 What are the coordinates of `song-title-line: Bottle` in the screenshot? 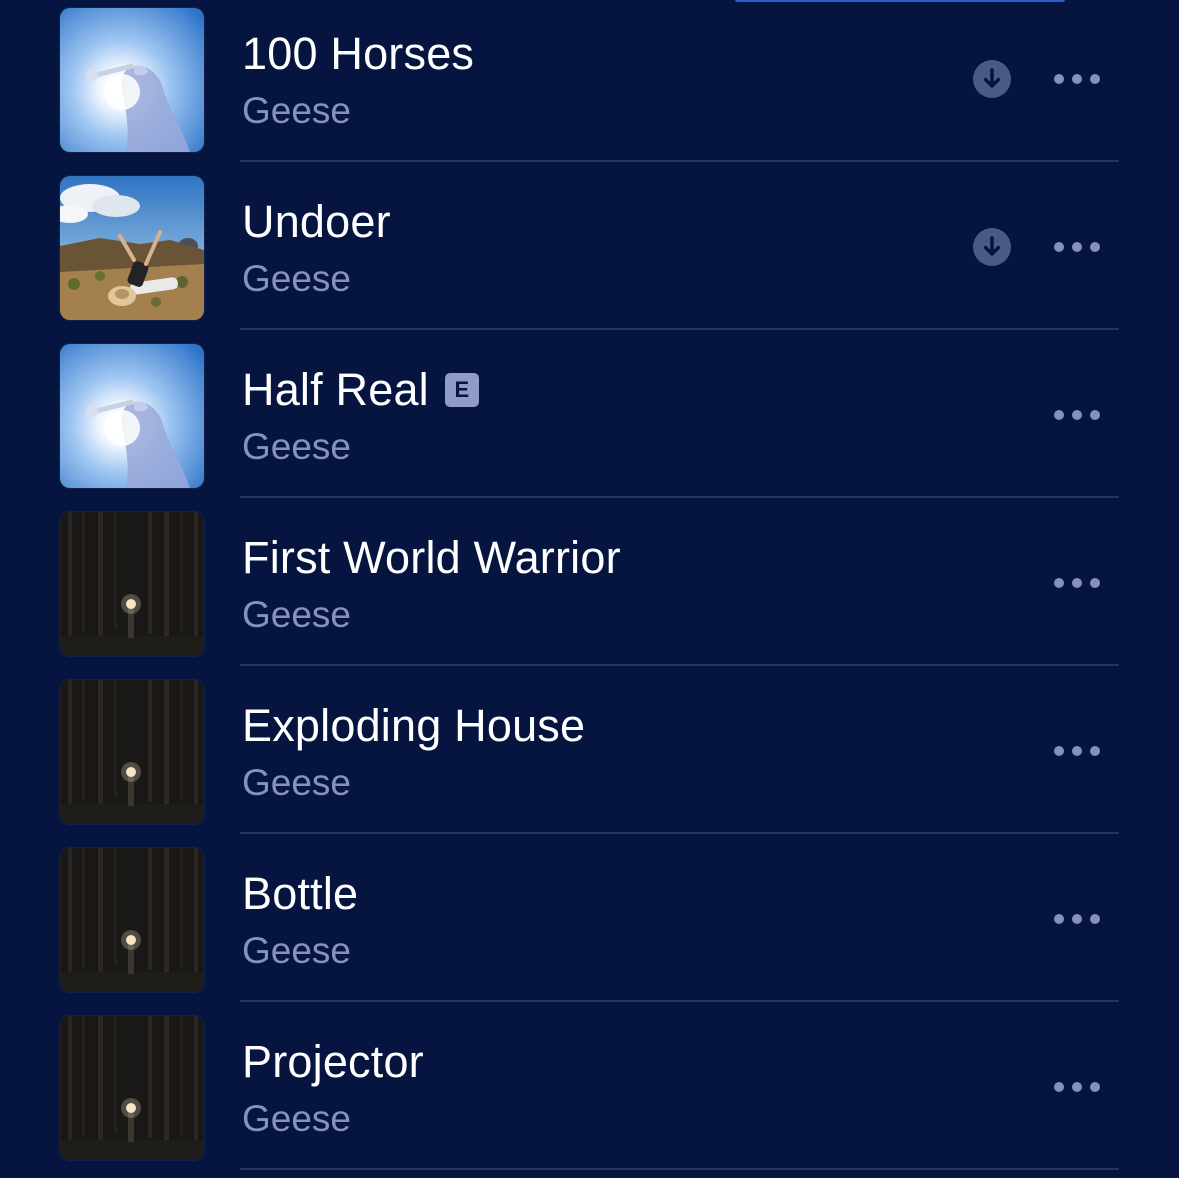 It's located at (300, 894).